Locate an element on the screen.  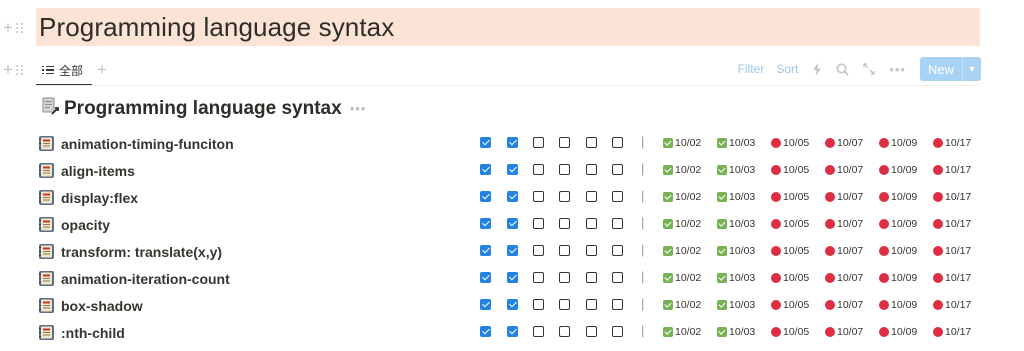
list-item: opacity | 10/02 10/03 10/05 10/07 10/09 10/17 is located at coordinates (511, 224).